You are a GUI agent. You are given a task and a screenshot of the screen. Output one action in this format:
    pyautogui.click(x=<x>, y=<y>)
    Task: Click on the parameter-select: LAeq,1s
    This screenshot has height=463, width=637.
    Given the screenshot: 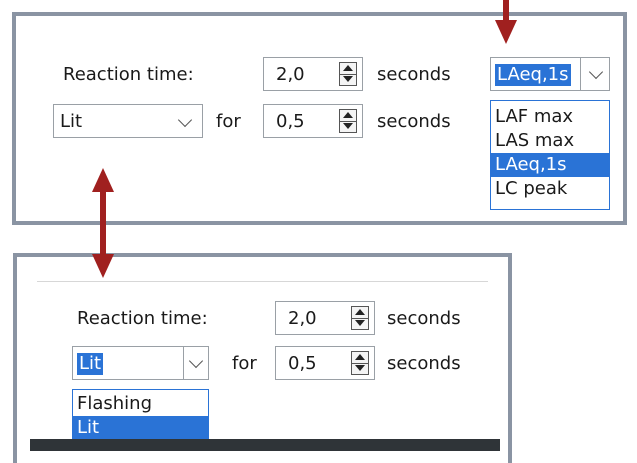 What is the action you would take?
    pyautogui.click(x=550, y=74)
    